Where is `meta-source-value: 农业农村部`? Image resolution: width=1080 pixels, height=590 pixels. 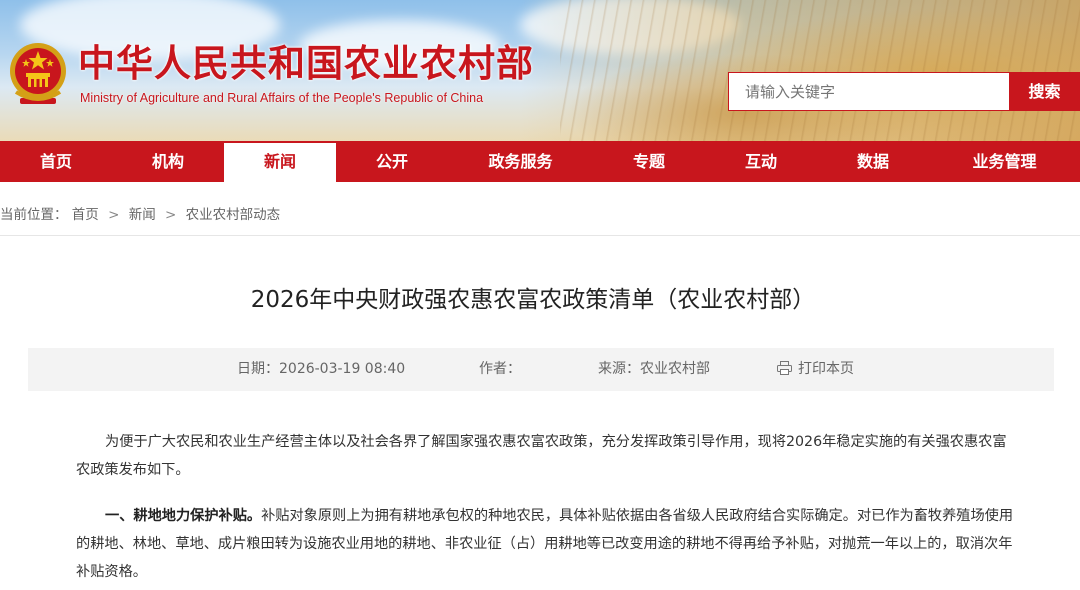 meta-source-value: 农业农村部 is located at coordinates (675, 369).